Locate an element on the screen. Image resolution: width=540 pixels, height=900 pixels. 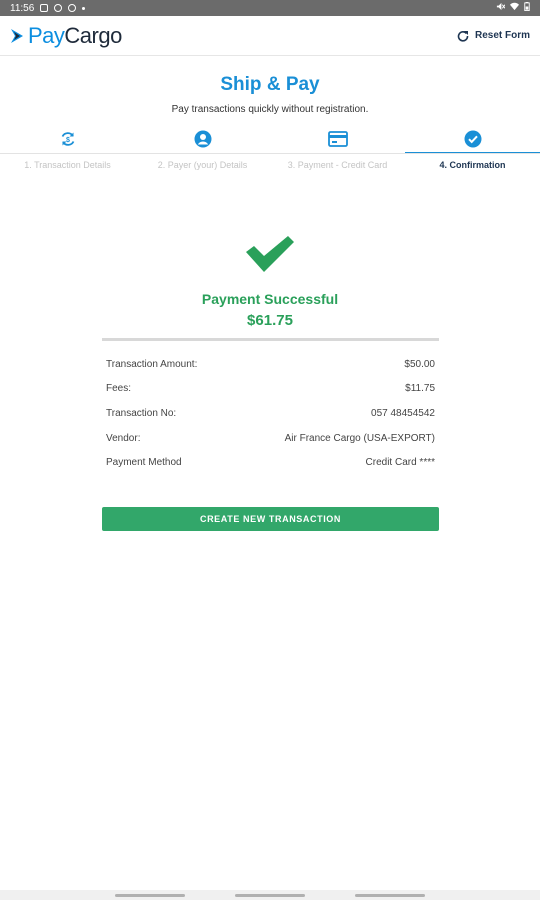
step-tab-transaction-details: $ is located at coordinates (67, 139).